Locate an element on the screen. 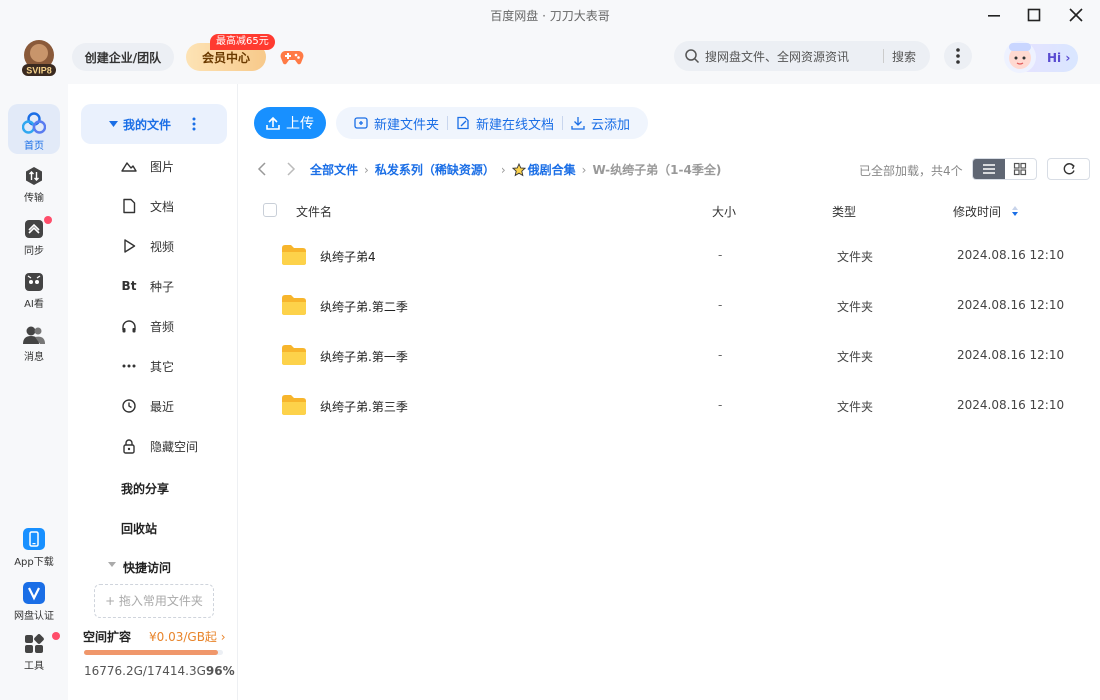  recent-icon is located at coordinates (129, 406).